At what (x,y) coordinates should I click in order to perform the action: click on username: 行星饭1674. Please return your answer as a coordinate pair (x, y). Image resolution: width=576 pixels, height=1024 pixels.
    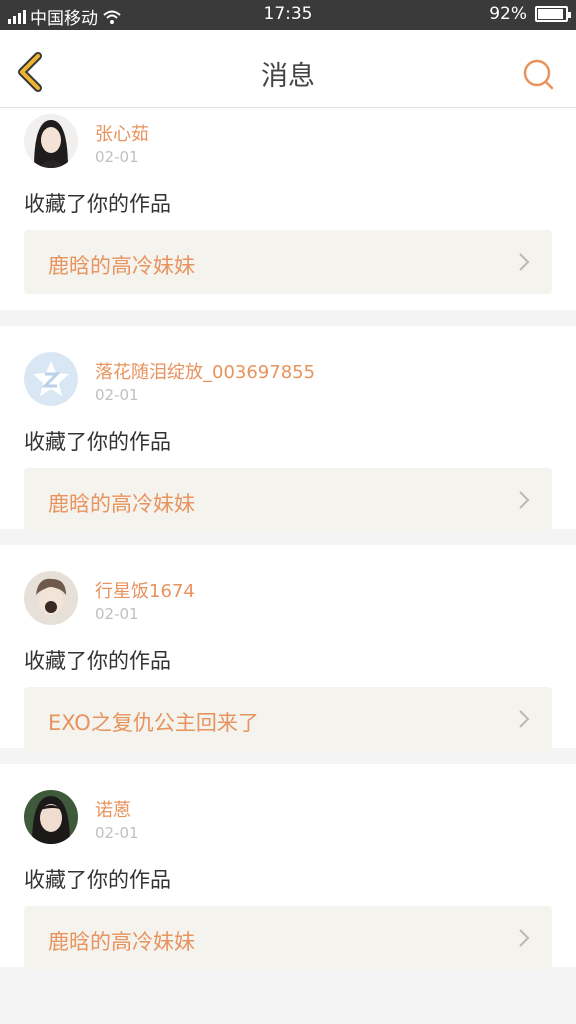
    Looking at the image, I should click on (145, 590).